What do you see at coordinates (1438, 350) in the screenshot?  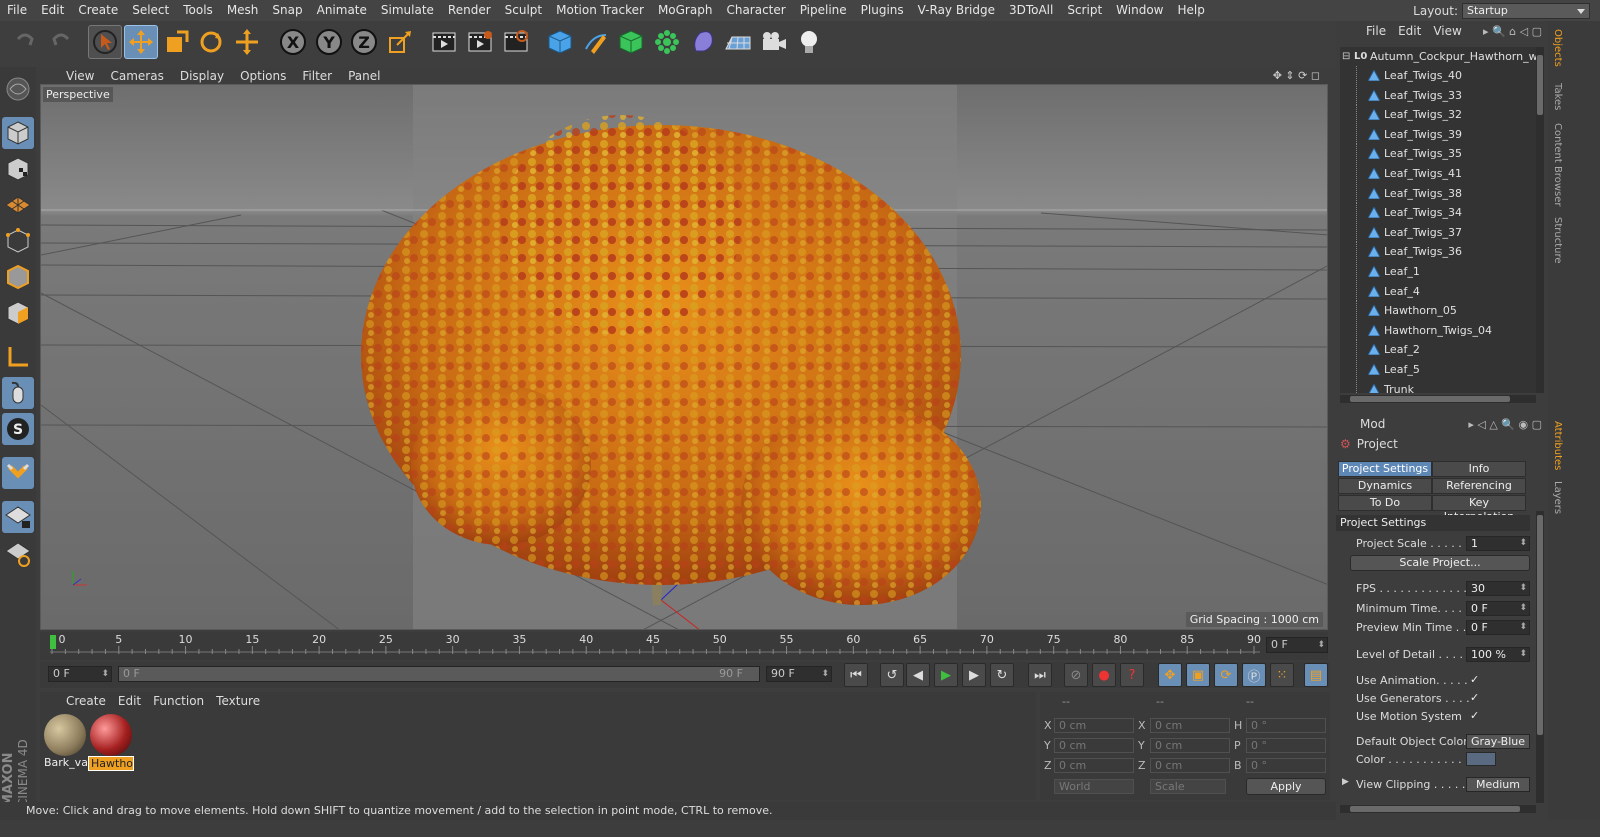 I see `object-row: Leaf_2` at bounding box center [1438, 350].